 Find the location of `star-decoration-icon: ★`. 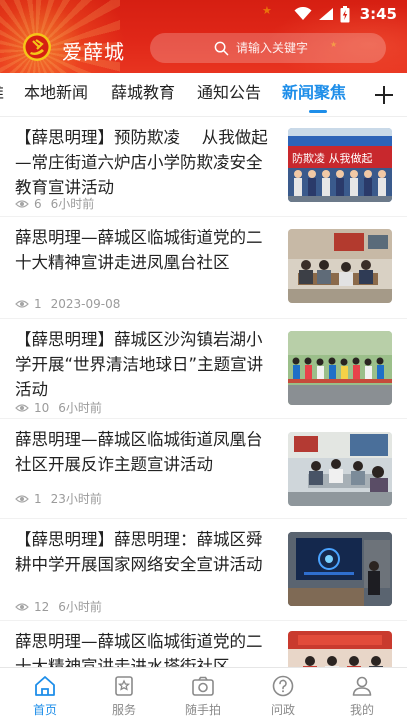

star-decoration-icon: ★ is located at coordinates (267, 10).